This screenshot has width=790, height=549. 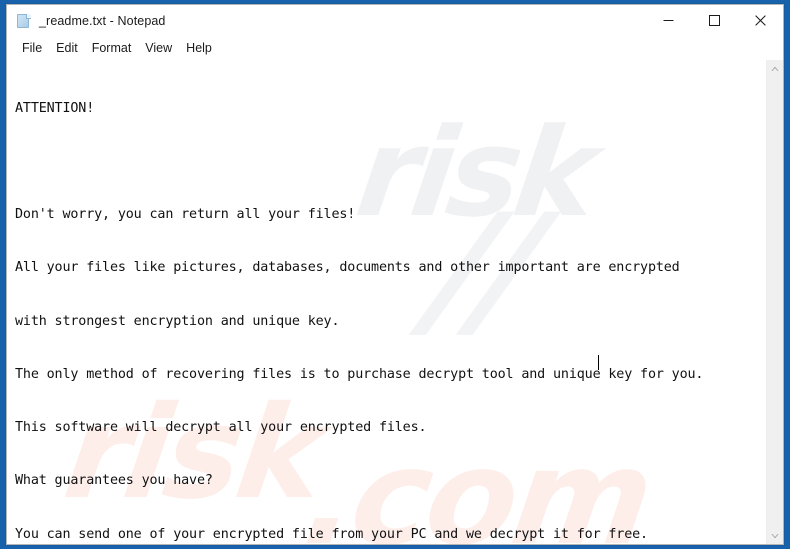 I want to click on chevron-down-icon, so click(x=775, y=535).